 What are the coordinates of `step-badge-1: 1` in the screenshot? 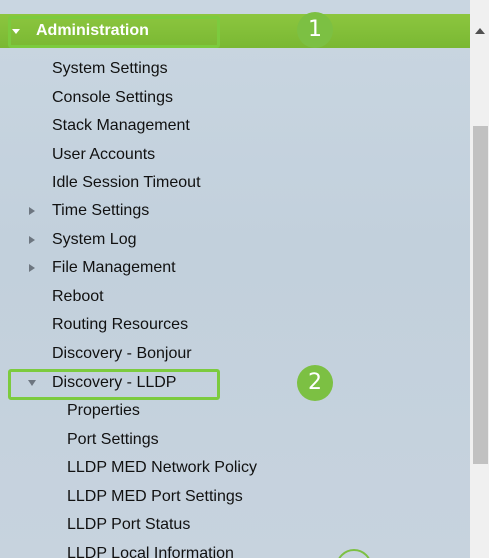 It's located at (315, 30).